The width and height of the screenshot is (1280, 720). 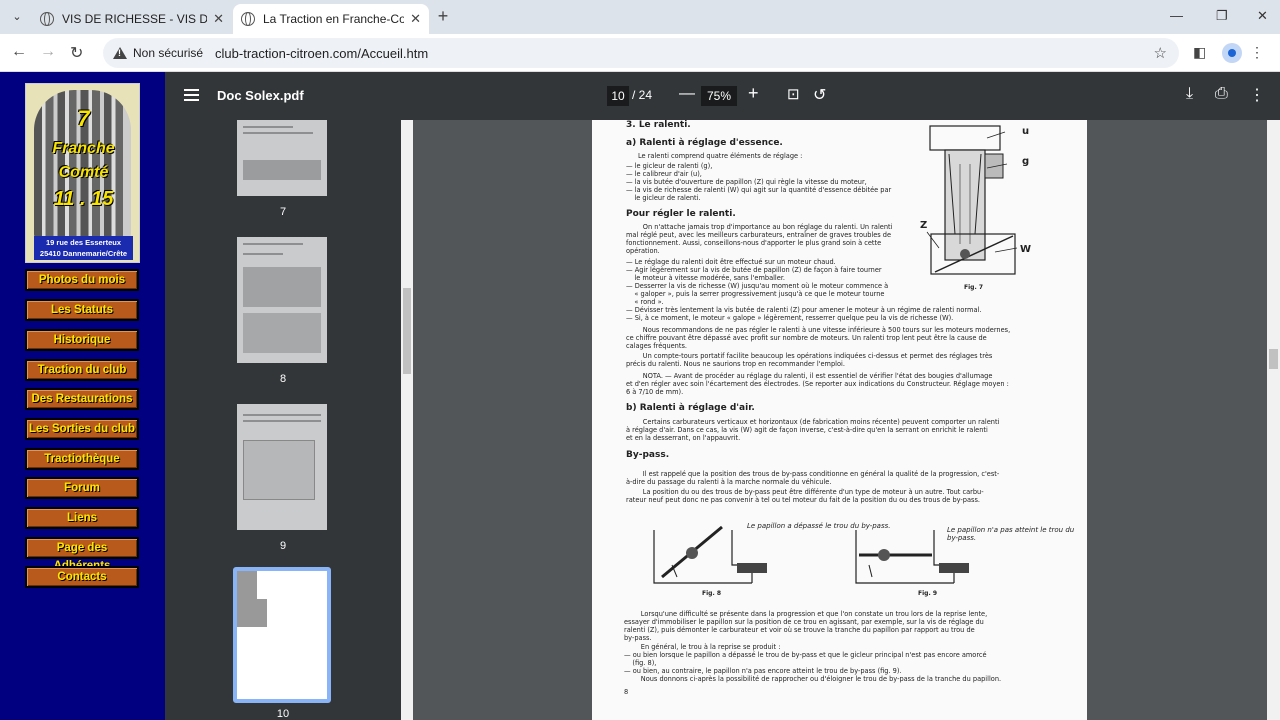 I want to click on logo-region-1: Franche, so click(x=83, y=148).